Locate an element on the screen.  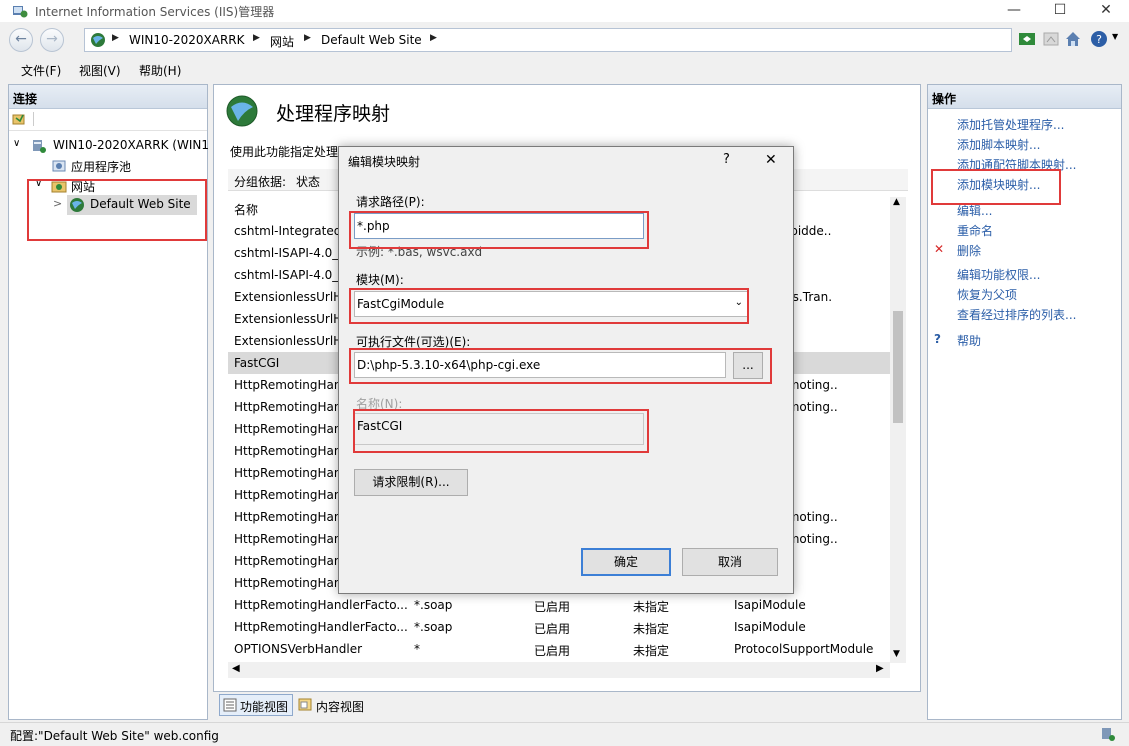
action-item: ? 帮助 is located at coordinates (1023, 341).